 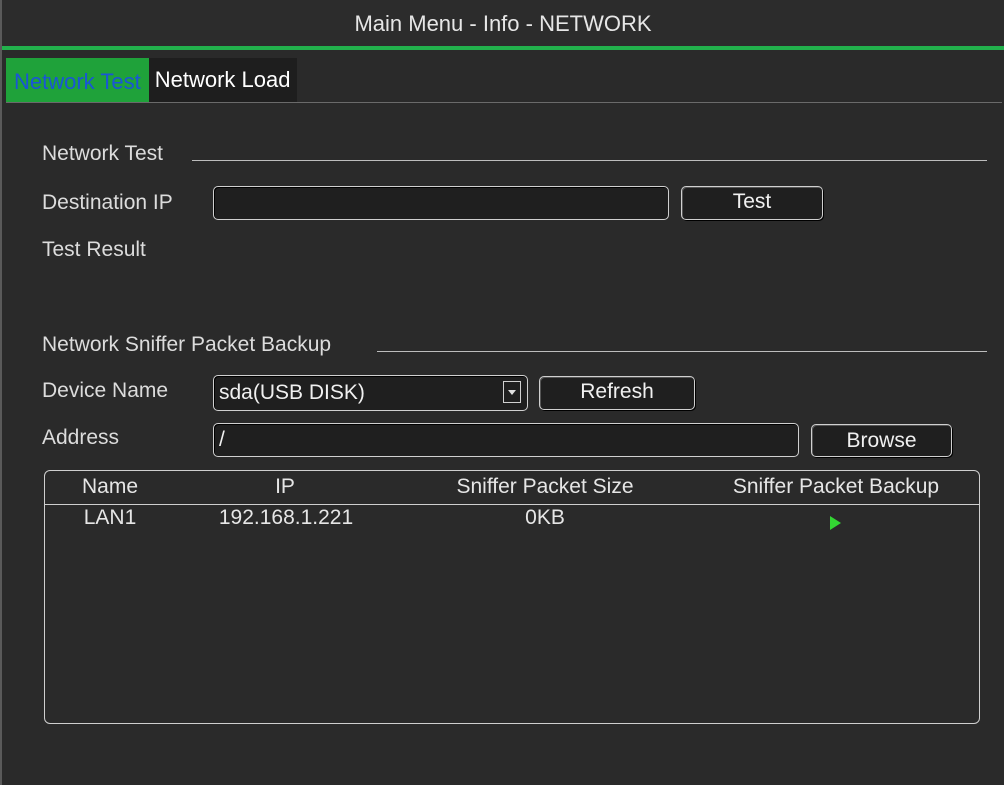 I want to click on tab-network-load: Network Load, so click(x=222, y=80).